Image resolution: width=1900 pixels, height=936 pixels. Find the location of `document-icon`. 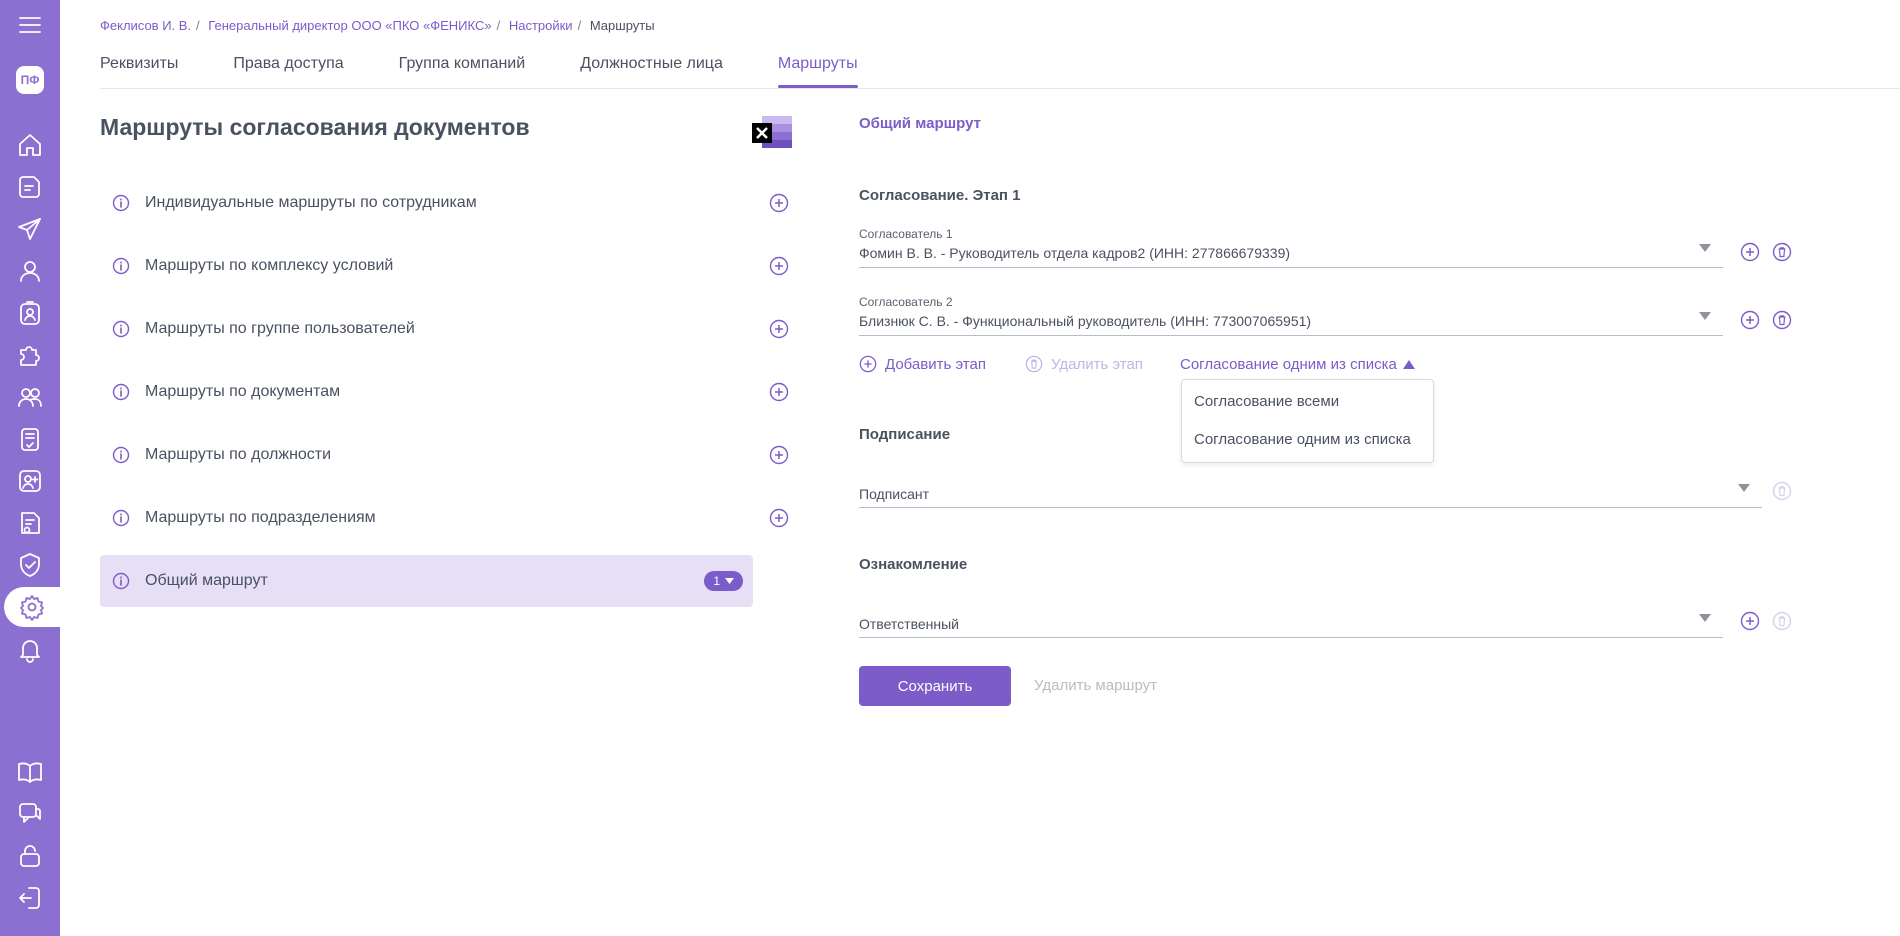

document-icon is located at coordinates (30, 187).